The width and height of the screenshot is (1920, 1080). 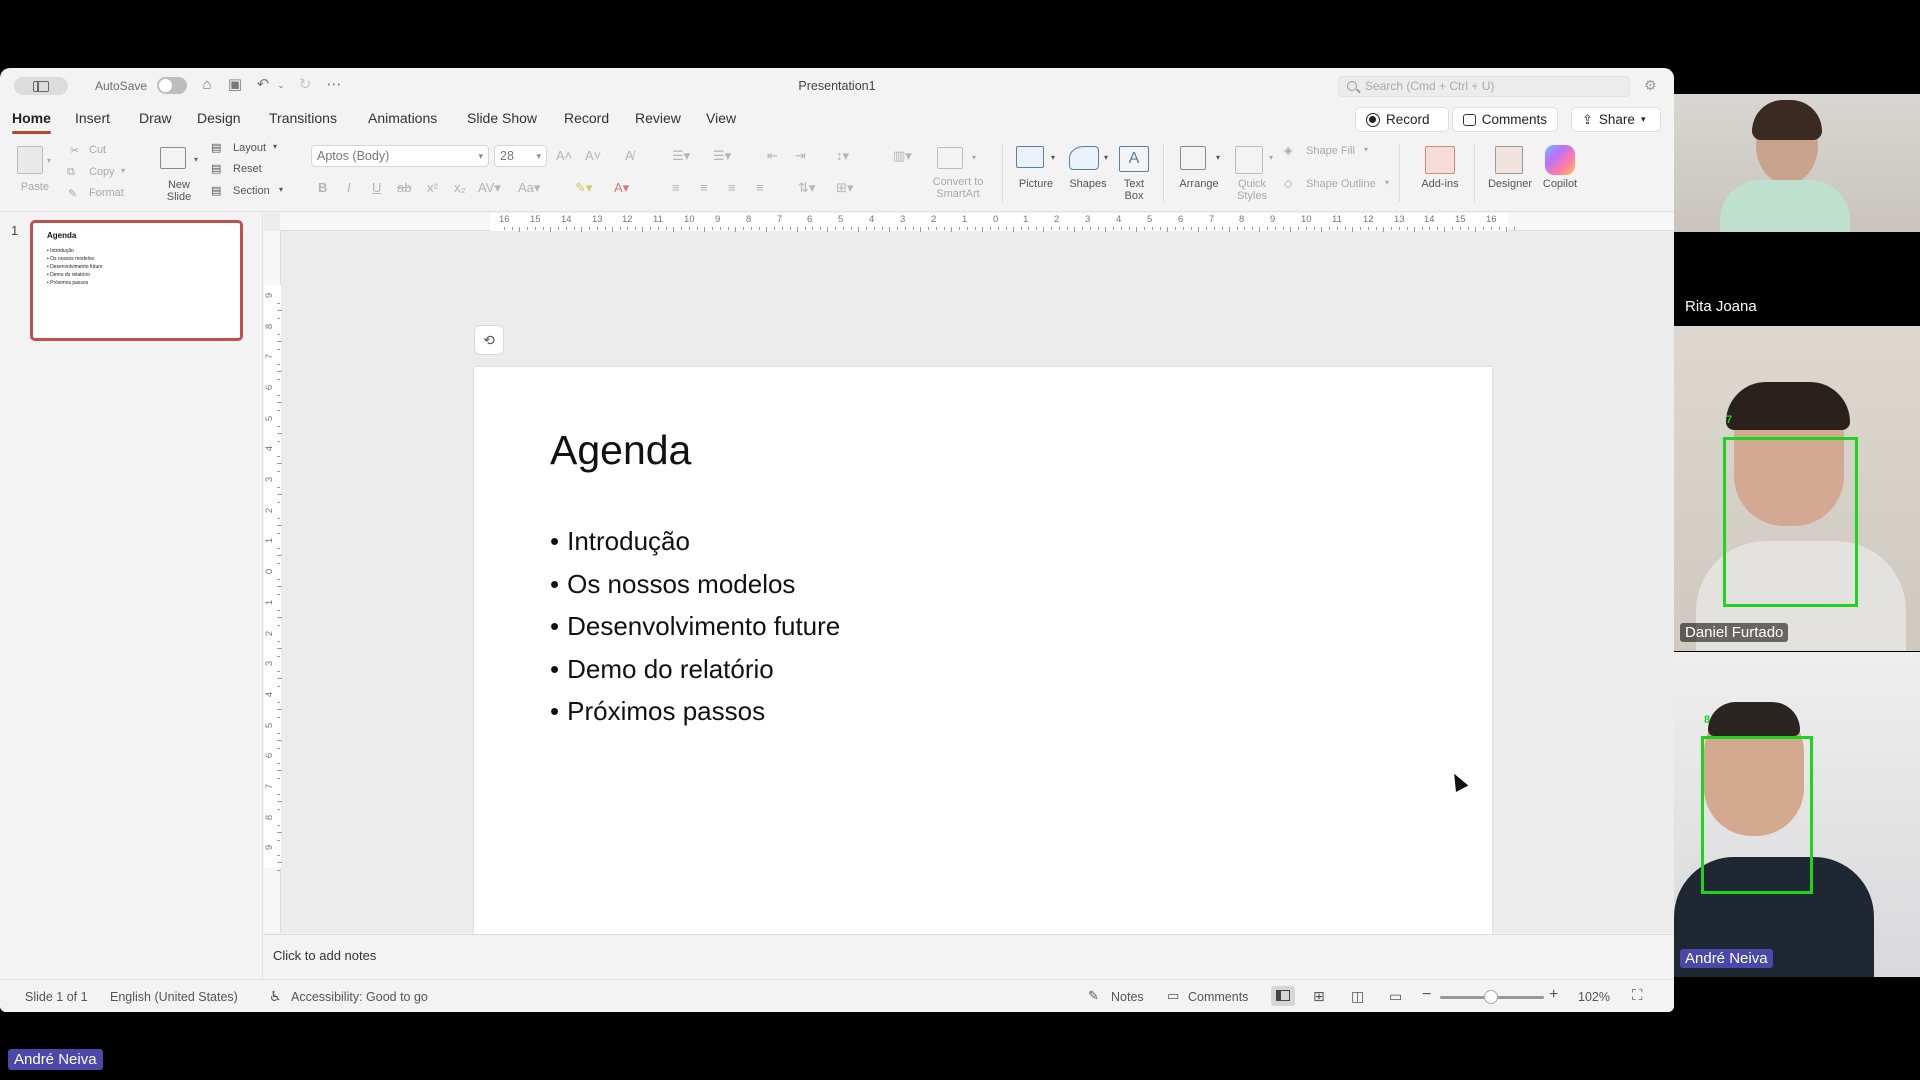 I want to click on clear-formatting-icon: A̸, so click(x=629, y=155).